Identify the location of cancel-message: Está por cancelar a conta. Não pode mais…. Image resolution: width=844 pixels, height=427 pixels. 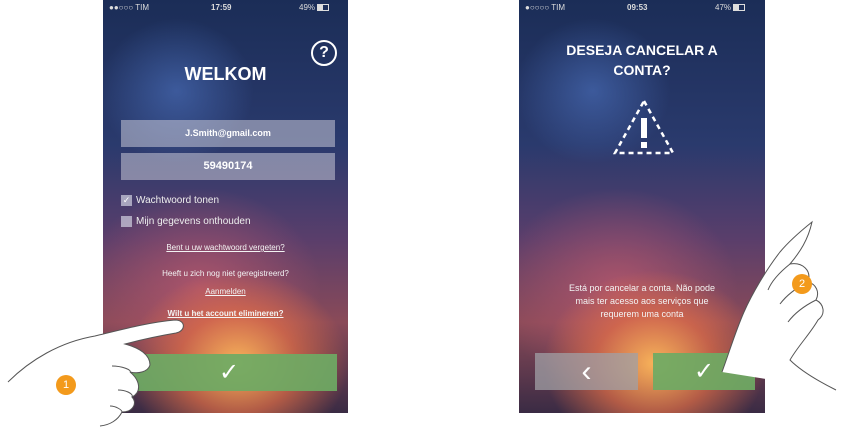
(642, 301).